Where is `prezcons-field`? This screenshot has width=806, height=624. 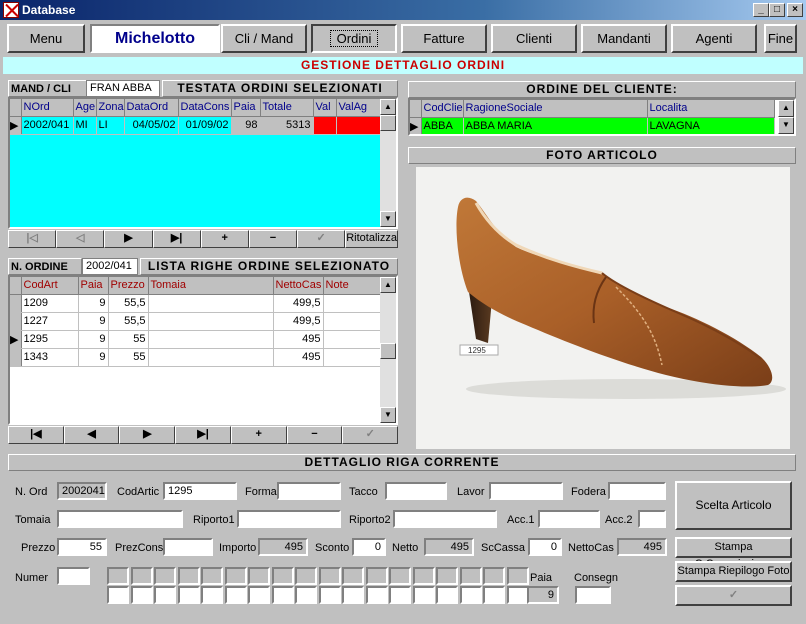 prezcons-field is located at coordinates (188, 547).